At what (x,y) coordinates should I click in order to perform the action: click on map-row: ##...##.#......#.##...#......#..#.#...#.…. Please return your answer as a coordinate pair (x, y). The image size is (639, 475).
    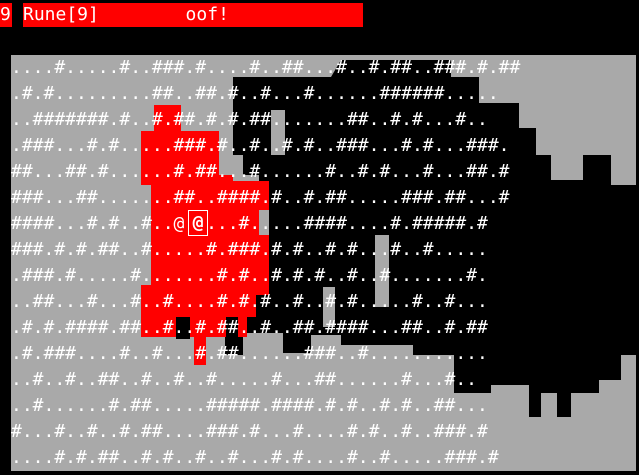
    Looking at the image, I should click on (260, 171).